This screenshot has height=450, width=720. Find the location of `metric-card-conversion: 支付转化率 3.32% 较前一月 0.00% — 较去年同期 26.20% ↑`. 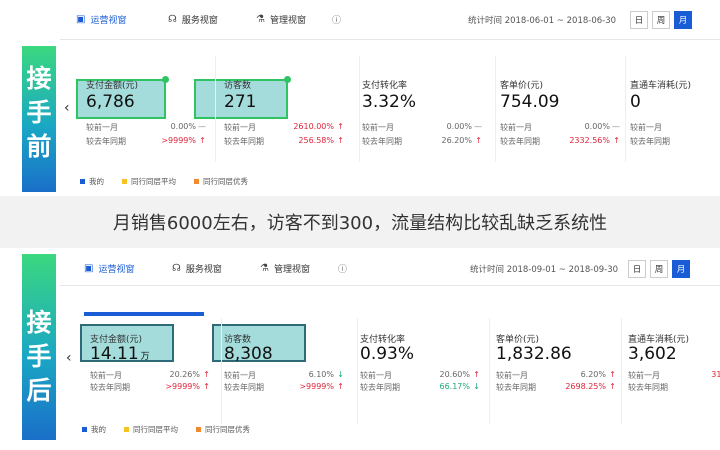

metric-card-conversion: 支付转化率 3.32% 较前一月 0.00% — 较去年同期 26.20% ↑ is located at coordinates (429, 109).